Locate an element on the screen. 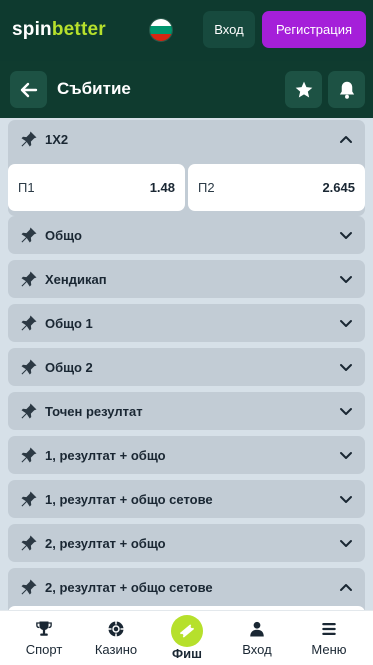 The width and height of the screenshot is (373, 665). nav-label: Вход is located at coordinates (257, 649).